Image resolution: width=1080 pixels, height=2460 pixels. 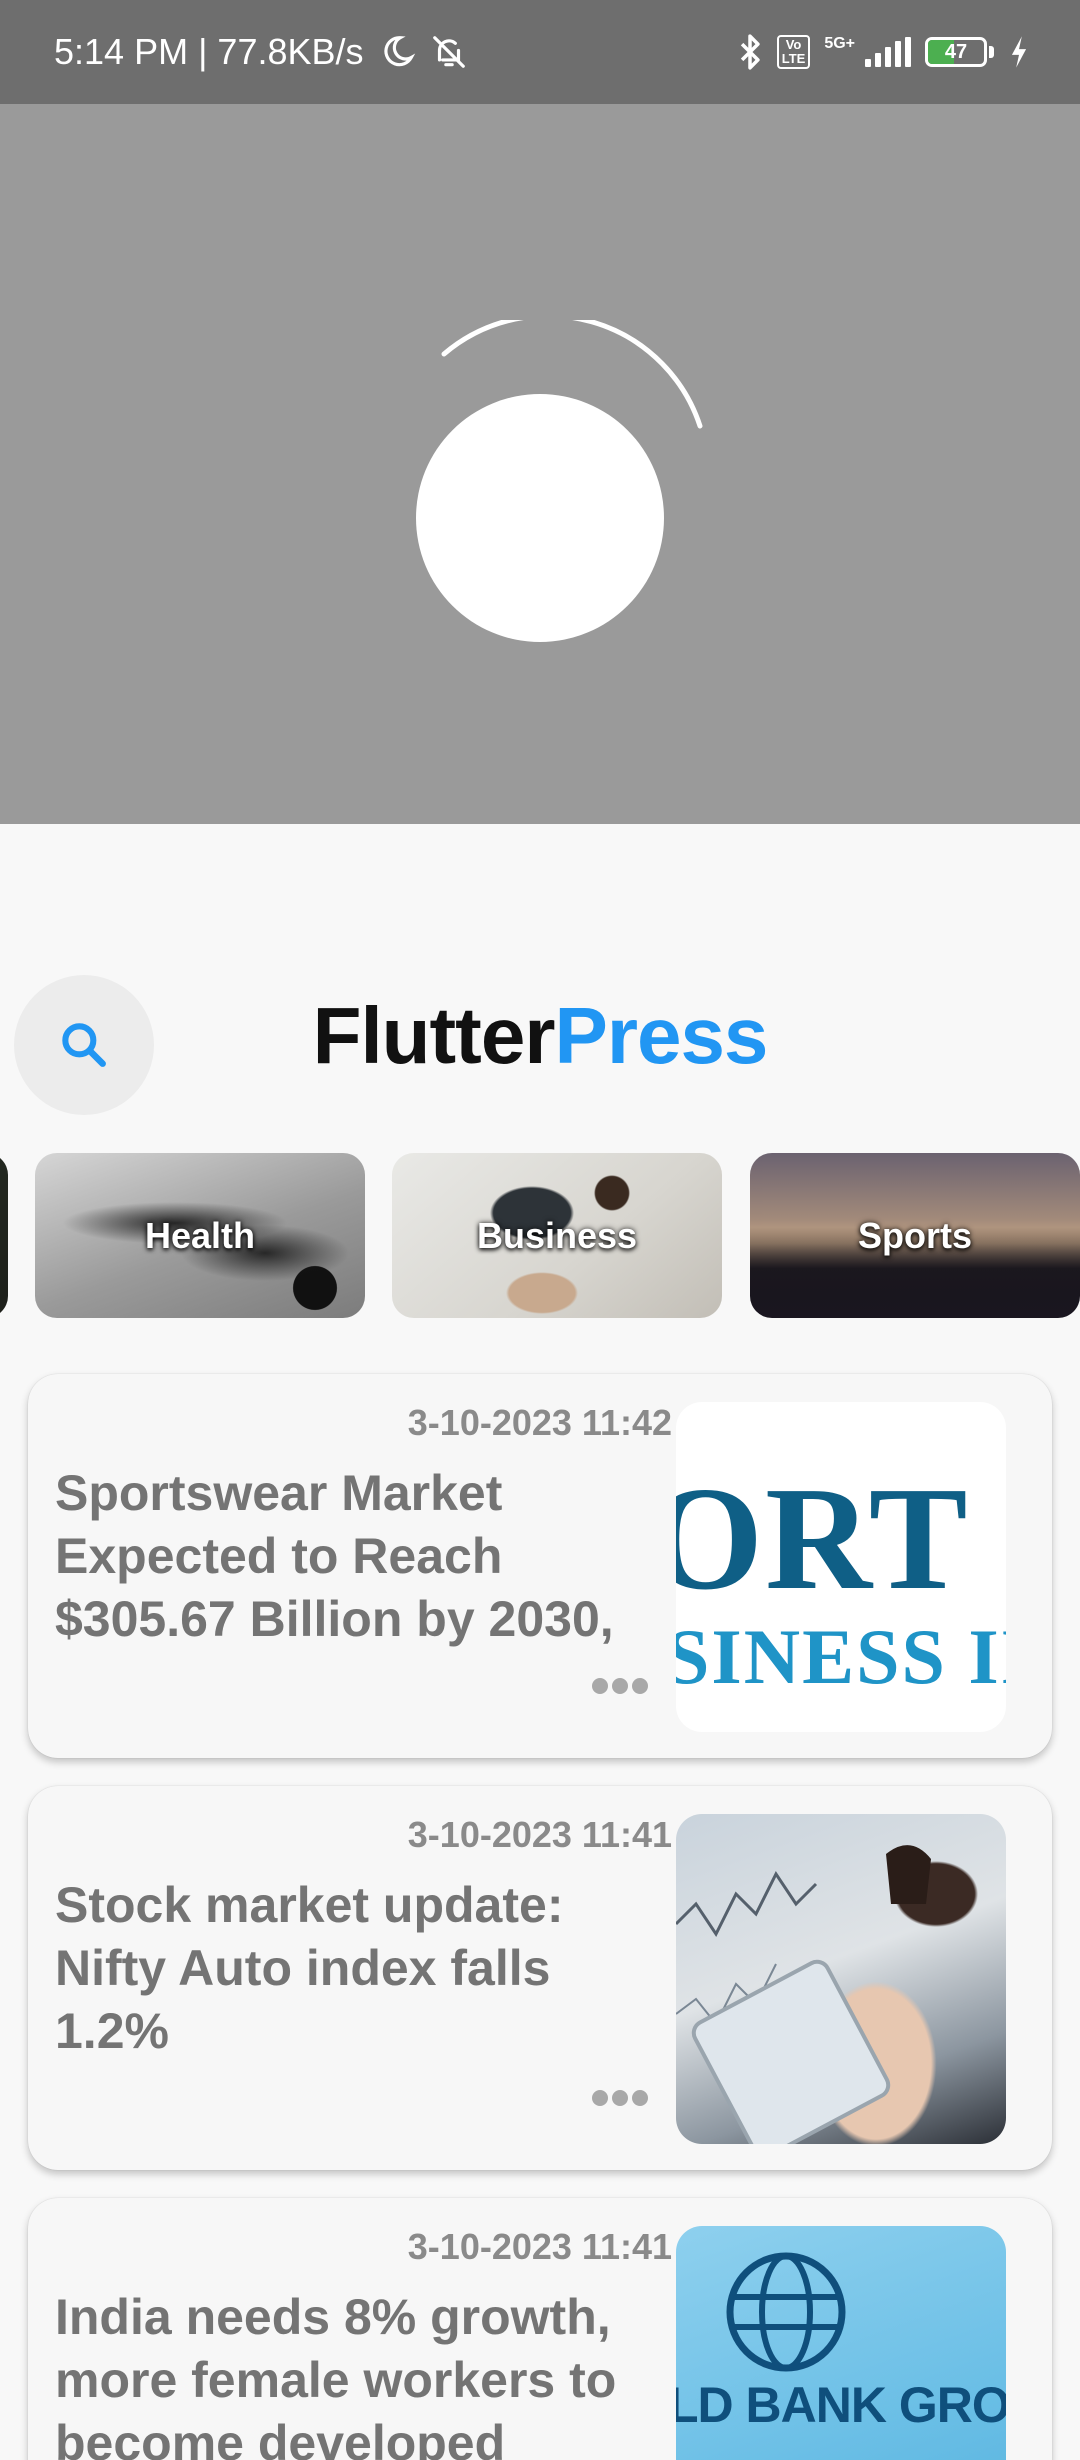 I want to click on battery-icon: 47, so click(x=956, y=52).